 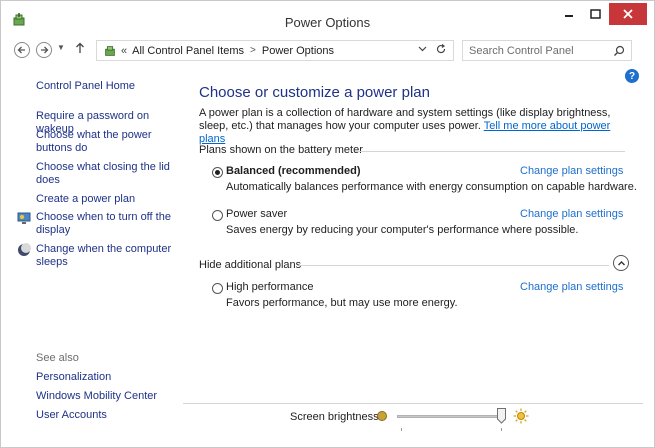 What do you see at coordinates (107, 174) in the screenshot?
I see `sidebar-item-closing-lid: Choose what closing the lid does` at bounding box center [107, 174].